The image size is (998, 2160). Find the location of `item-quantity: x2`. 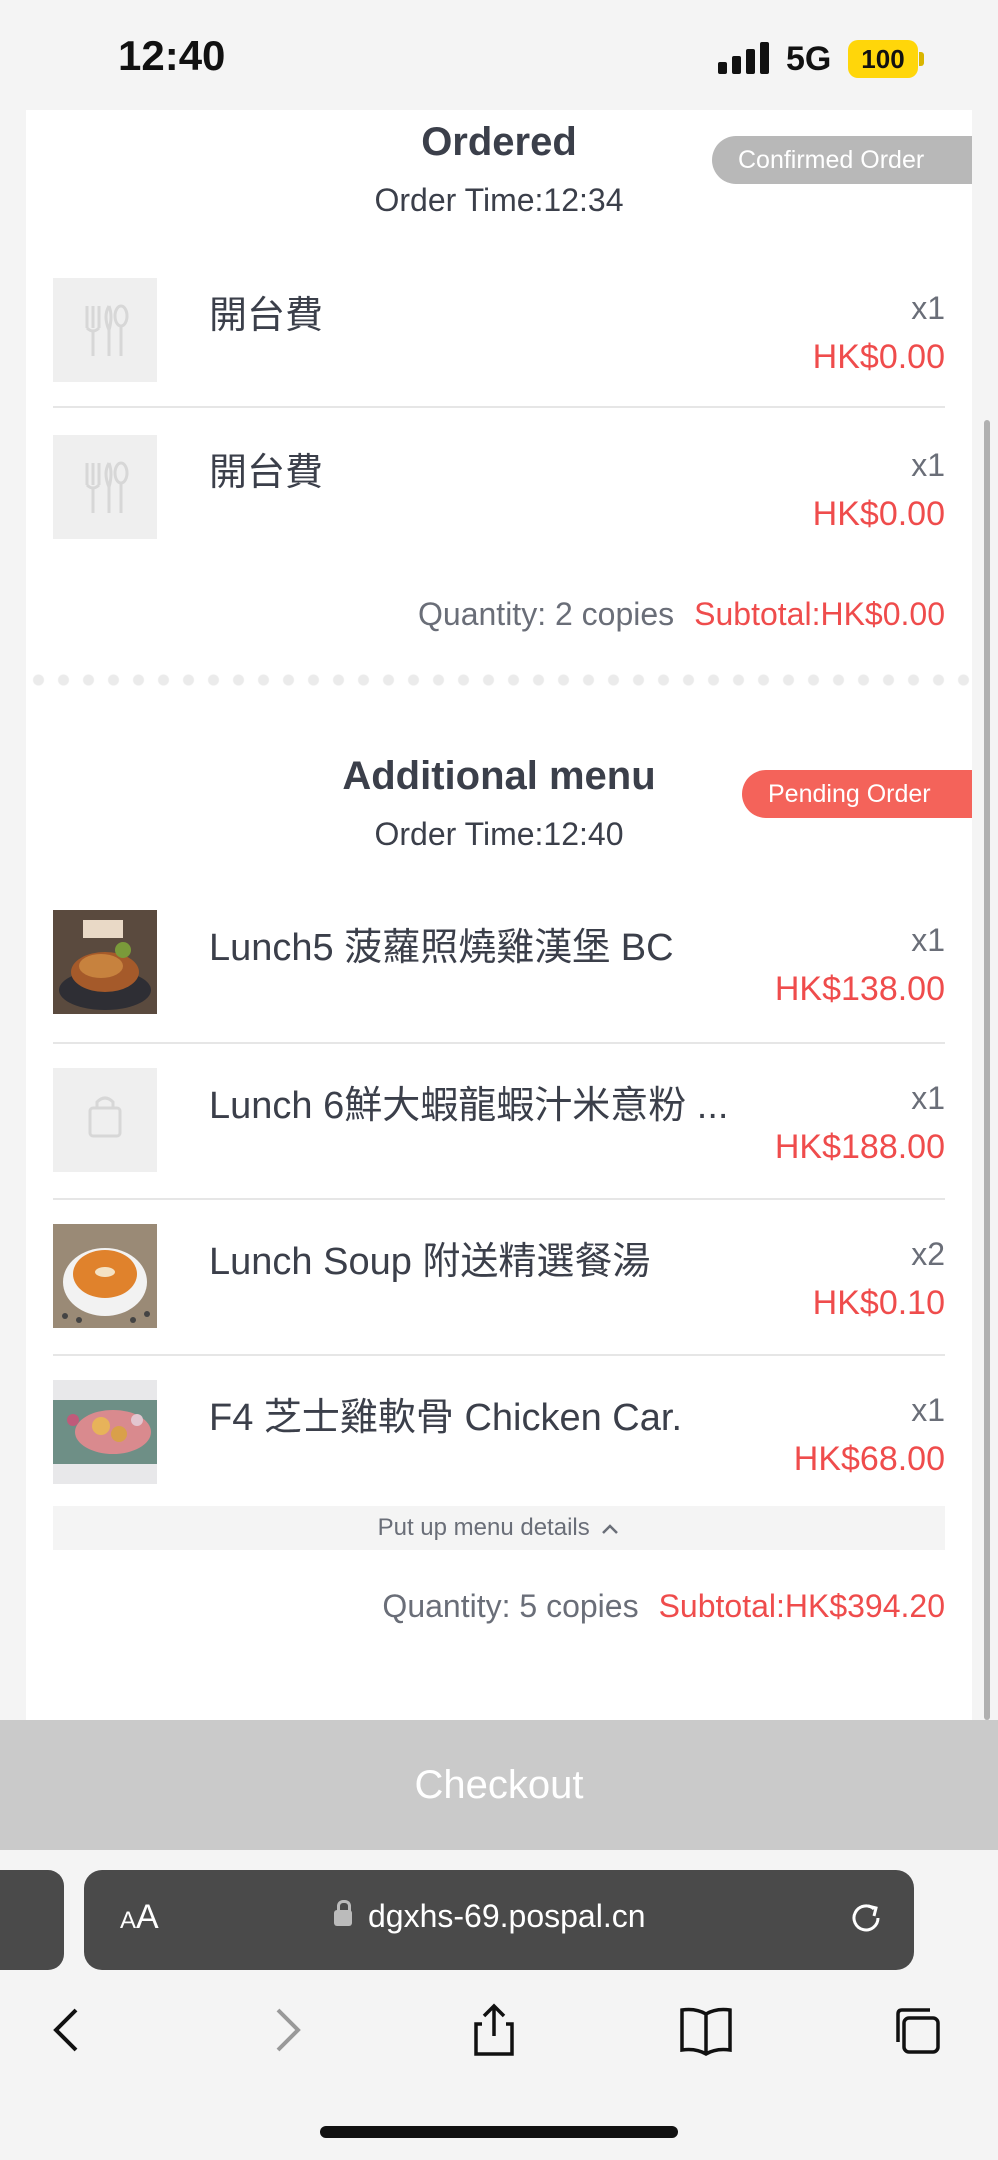

item-quantity: x2 is located at coordinates (928, 1254).